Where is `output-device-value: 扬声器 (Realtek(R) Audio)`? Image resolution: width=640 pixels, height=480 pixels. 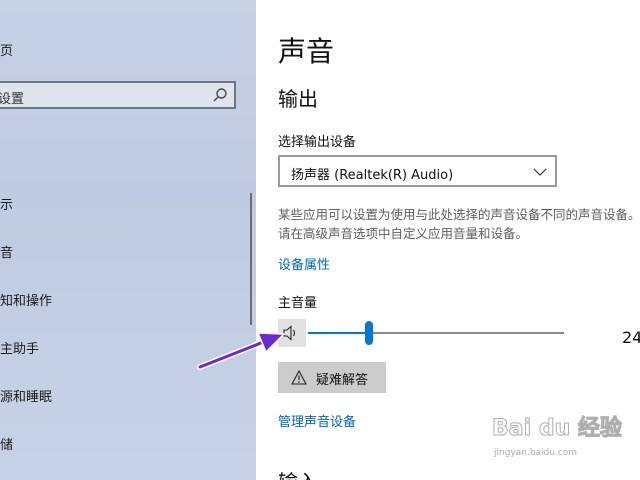 output-device-value: 扬声器 (Realtek(R) Audio) is located at coordinates (372, 175).